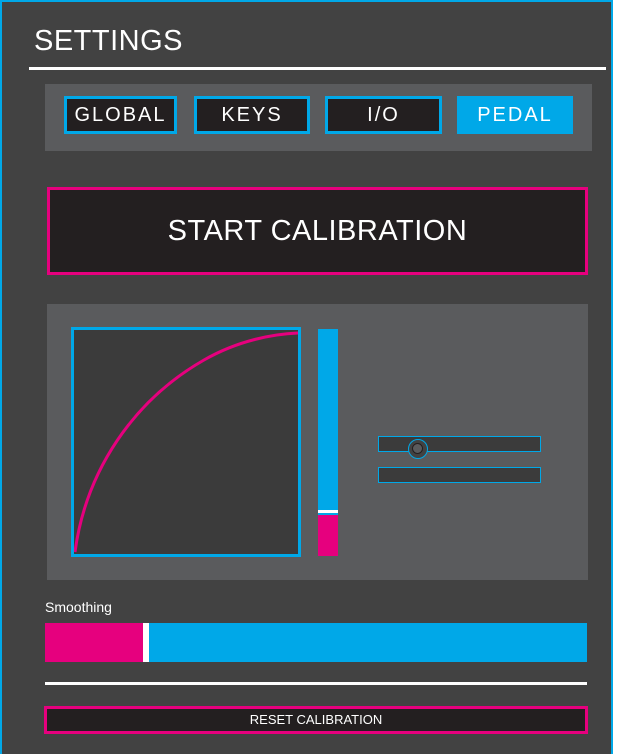  Describe the element at coordinates (515, 115) in the screenshot. I see `tab-pedal: PEDAL` at that location.